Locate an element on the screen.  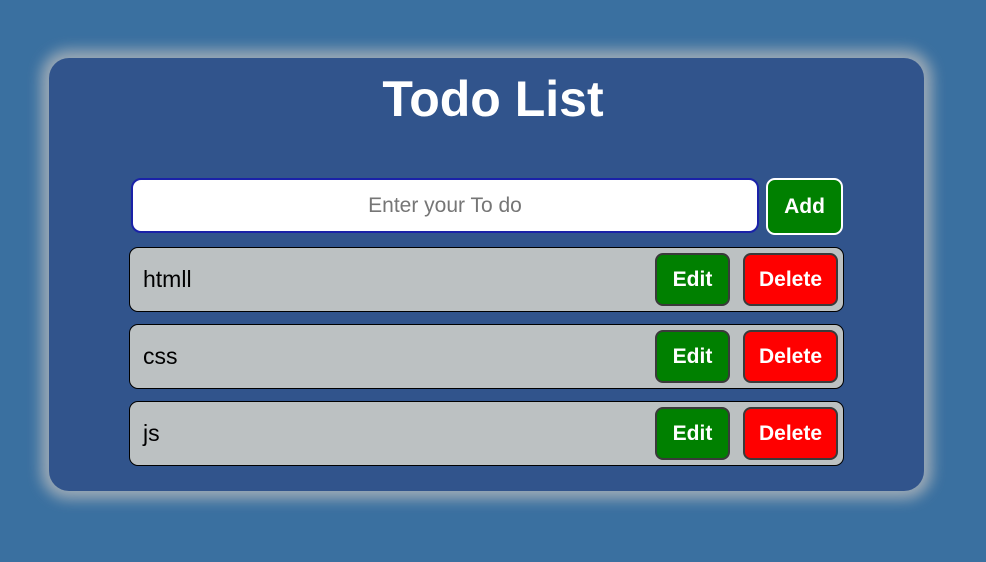
todo-item: css Edit Delete is located at coordinates (486, 356).